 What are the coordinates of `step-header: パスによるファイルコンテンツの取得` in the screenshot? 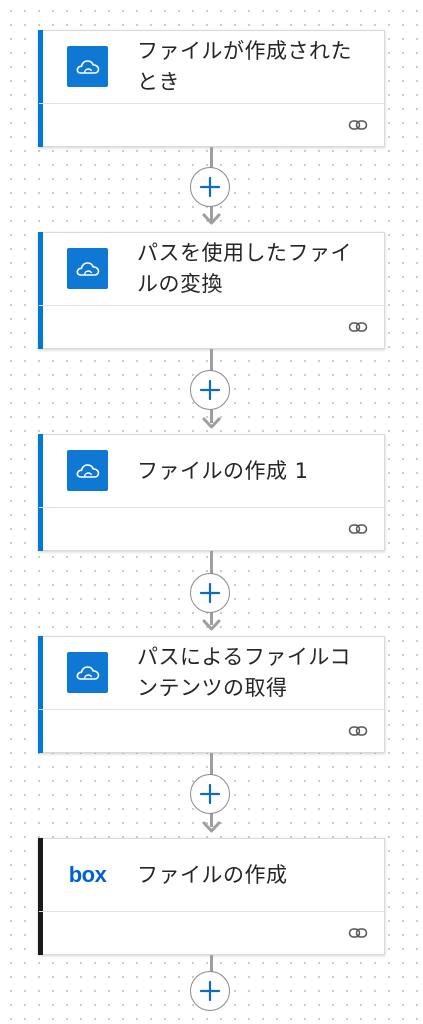 It's located at (211, 673).